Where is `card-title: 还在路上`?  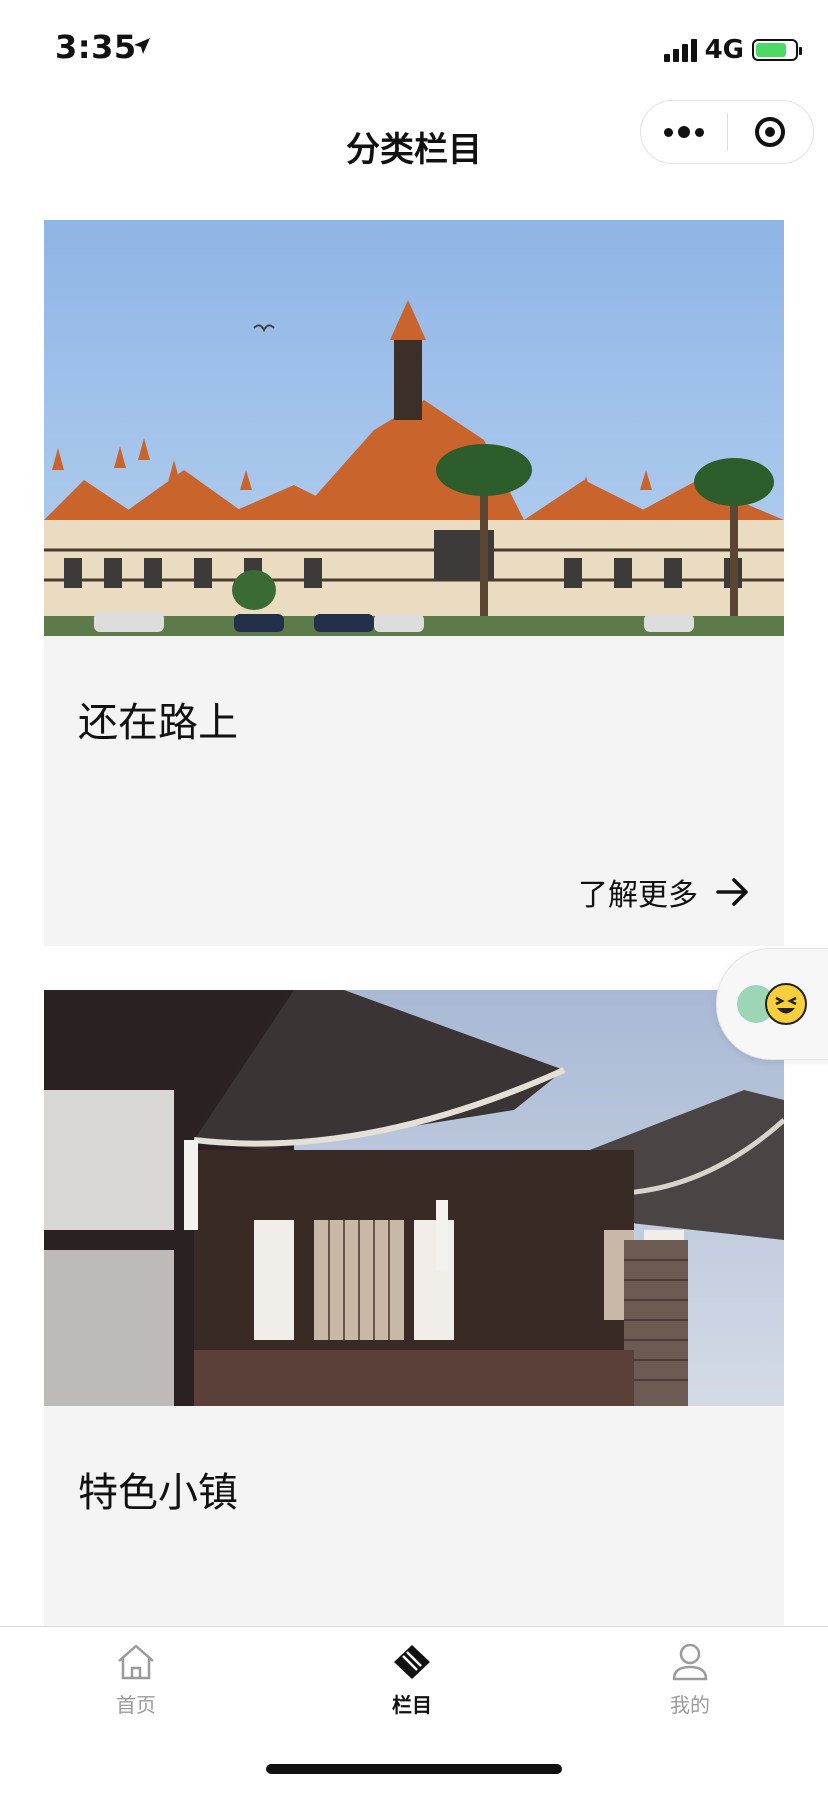
card-title: 还在路上 is located at coordinates (158, 723).